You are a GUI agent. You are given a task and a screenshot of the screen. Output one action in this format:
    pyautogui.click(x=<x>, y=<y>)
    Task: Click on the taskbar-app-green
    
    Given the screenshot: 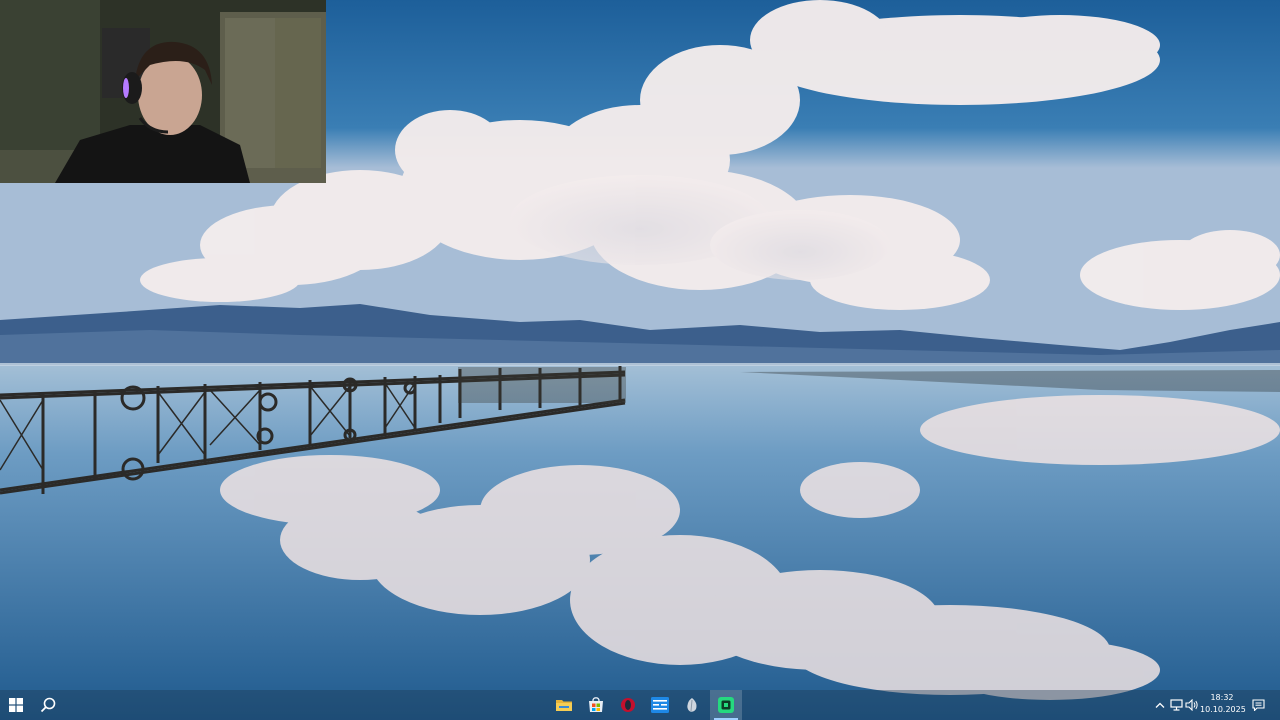 What is the action you would take?
    pyautogui.click(x=726, y=705)
    